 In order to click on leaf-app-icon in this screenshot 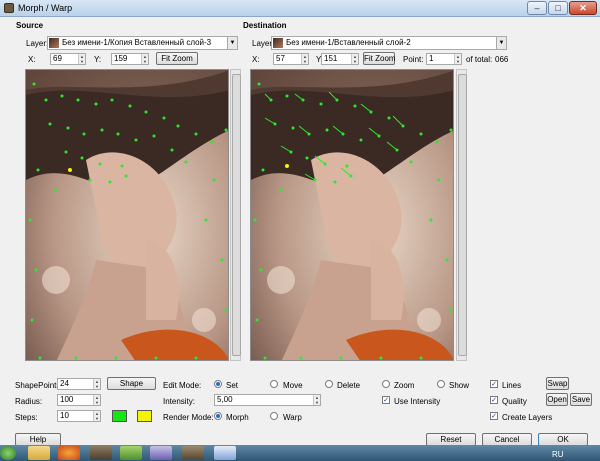, I will do `click(131, 453)`.